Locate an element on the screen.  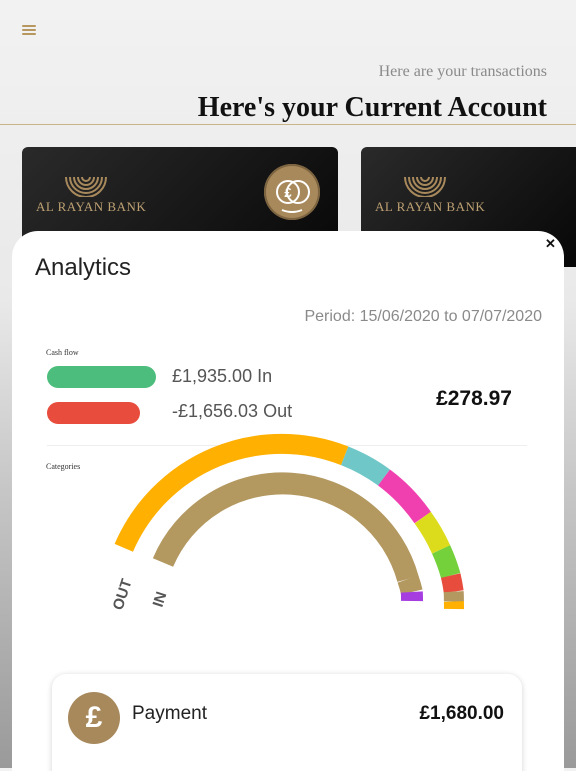
pound-icon: £ is located at coordinates (94, 718).